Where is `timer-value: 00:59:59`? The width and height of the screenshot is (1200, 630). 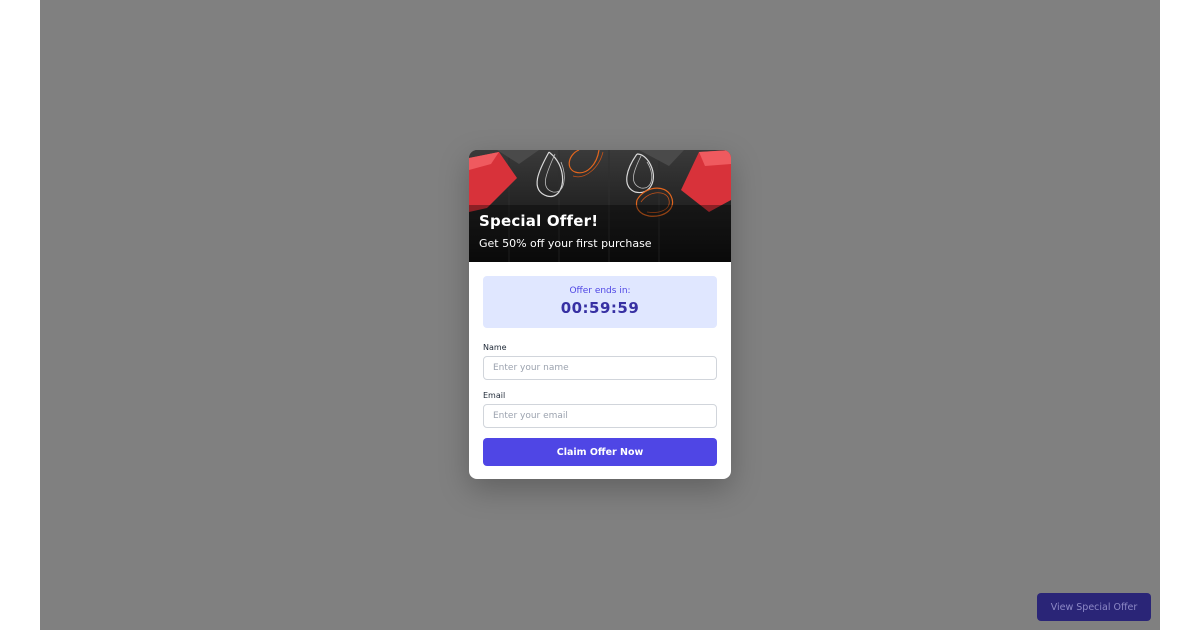 timer-value: 00:59:59 is located at coordinates (600, 308).